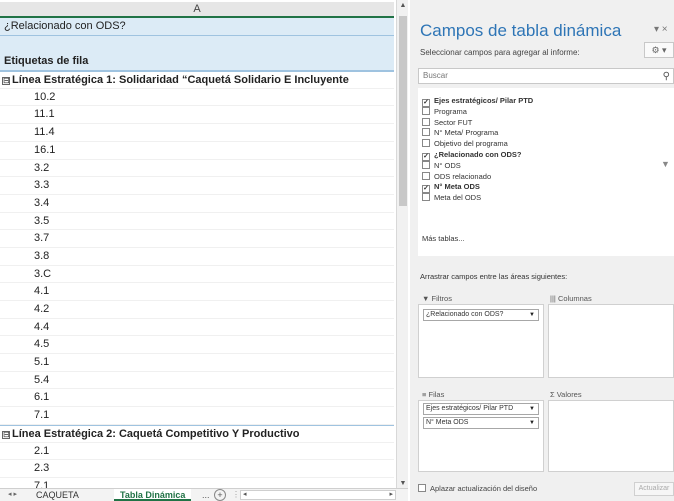 Image resolution: width=674 pixels, height=501 pixels. I want to click on column-header-a: A, so click(197, 10).